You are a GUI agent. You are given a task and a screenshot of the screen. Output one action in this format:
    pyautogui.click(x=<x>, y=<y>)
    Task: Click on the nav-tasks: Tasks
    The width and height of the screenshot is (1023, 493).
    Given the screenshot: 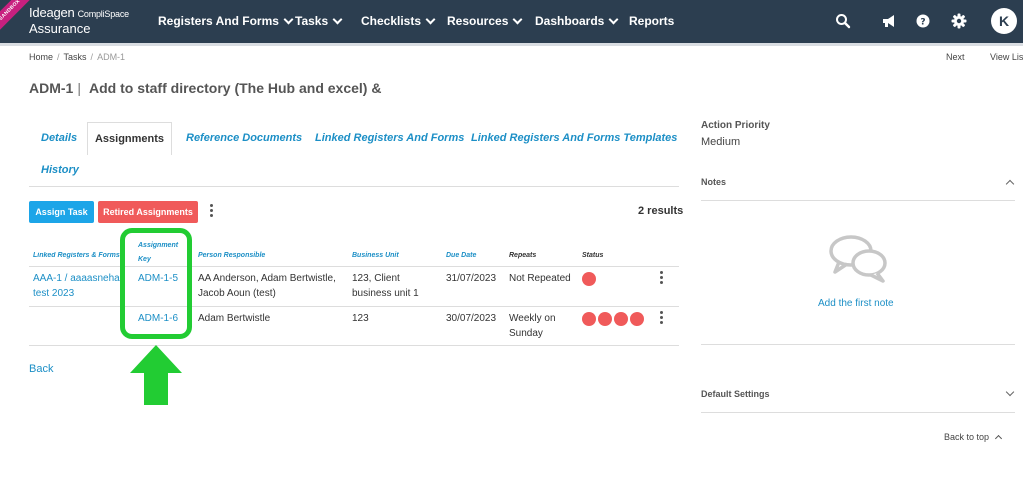 What is the action you would take?
    pyautogui.click(x=319, y=21)
    